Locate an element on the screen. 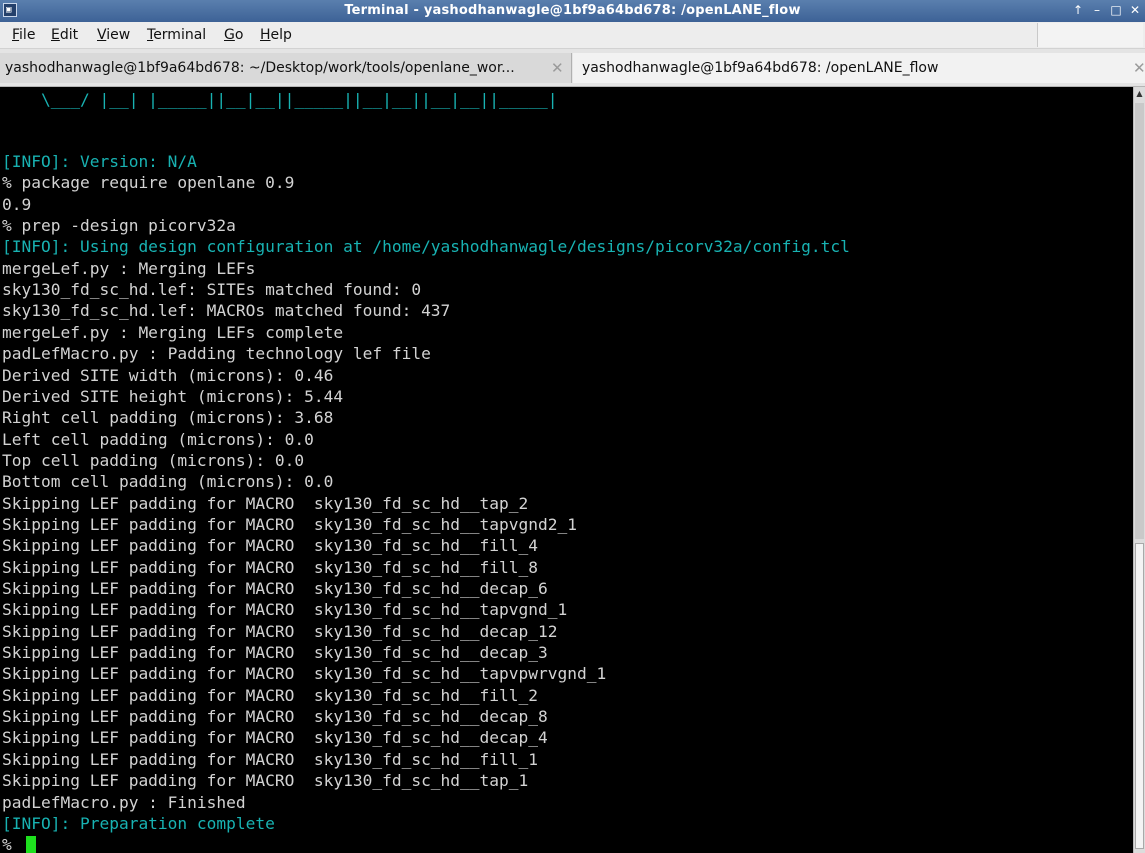  menu-help: Help is located at coordinates (276, 35).